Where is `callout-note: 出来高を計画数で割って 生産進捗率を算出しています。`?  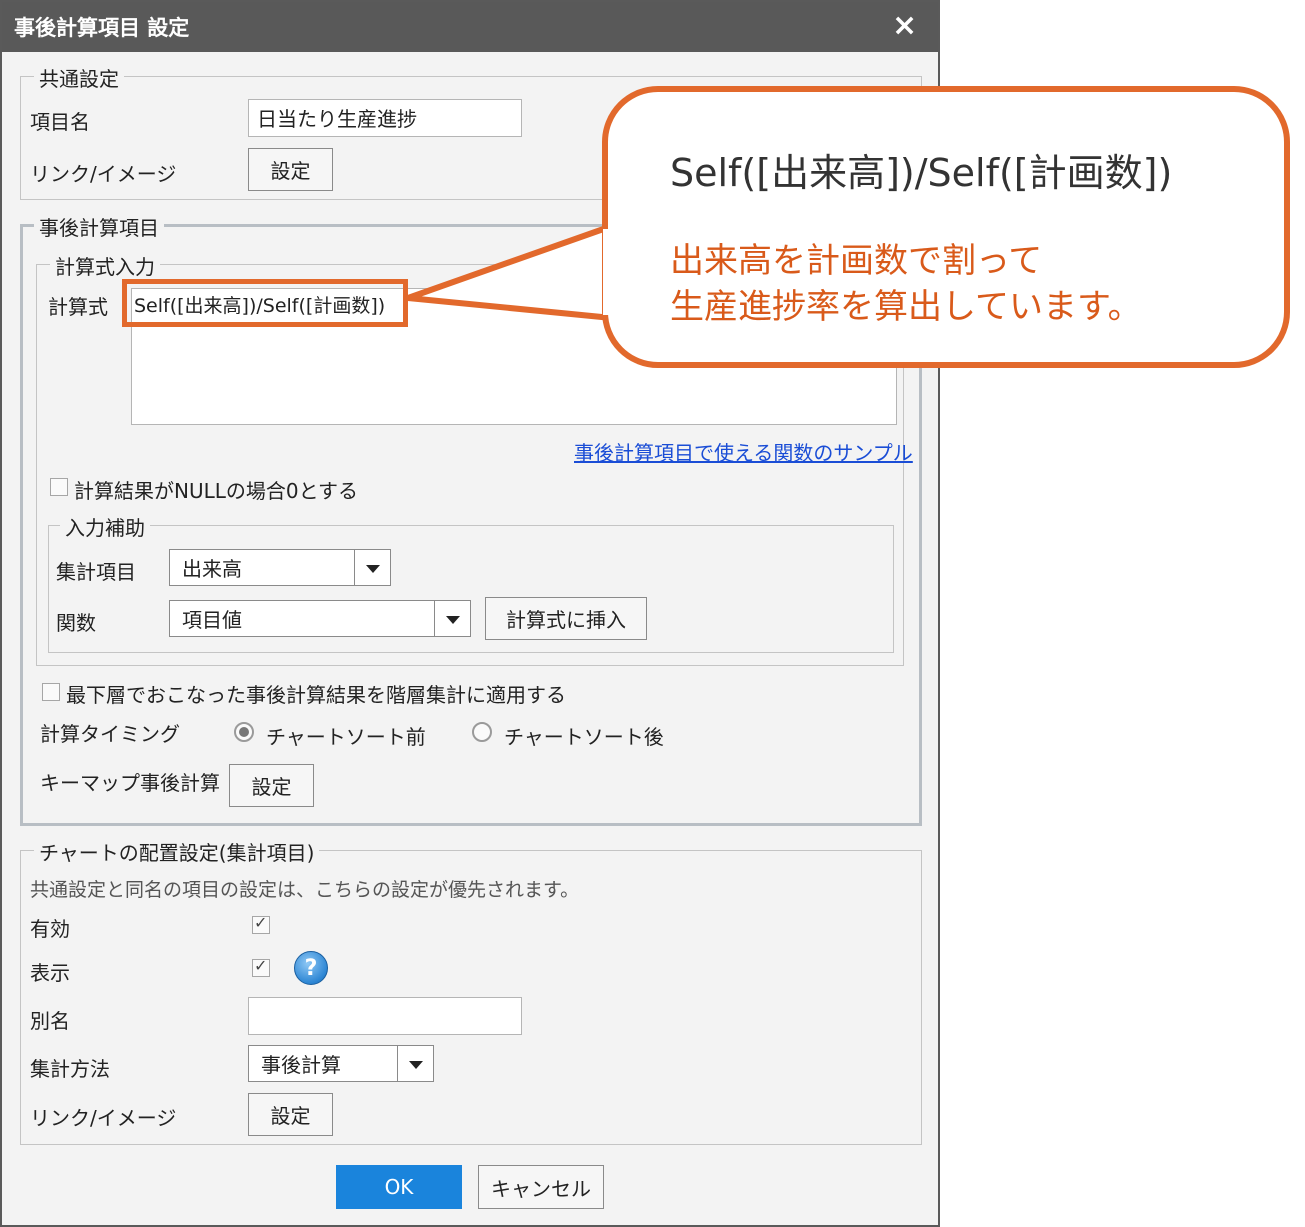 callout-note: 出来高を計画数で割って 生産進捗率を算出しています。 is located at coordinates (906, 284).